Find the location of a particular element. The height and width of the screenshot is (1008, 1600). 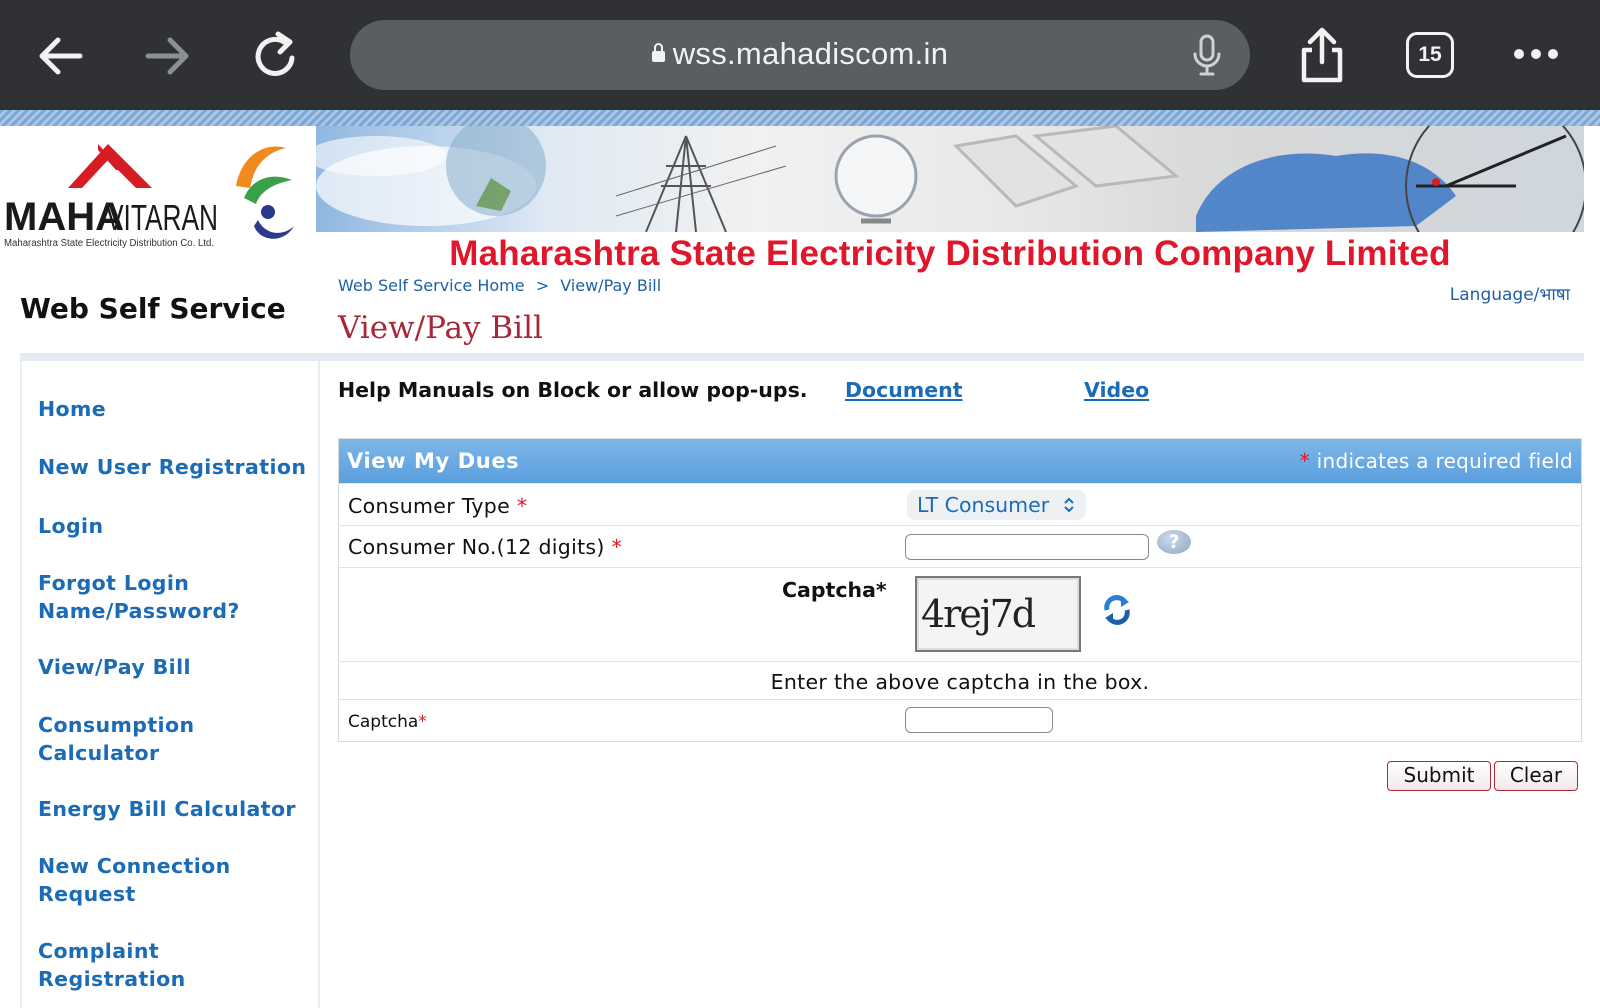

site-title: Web Self Service is located at coordinates (153, 308).